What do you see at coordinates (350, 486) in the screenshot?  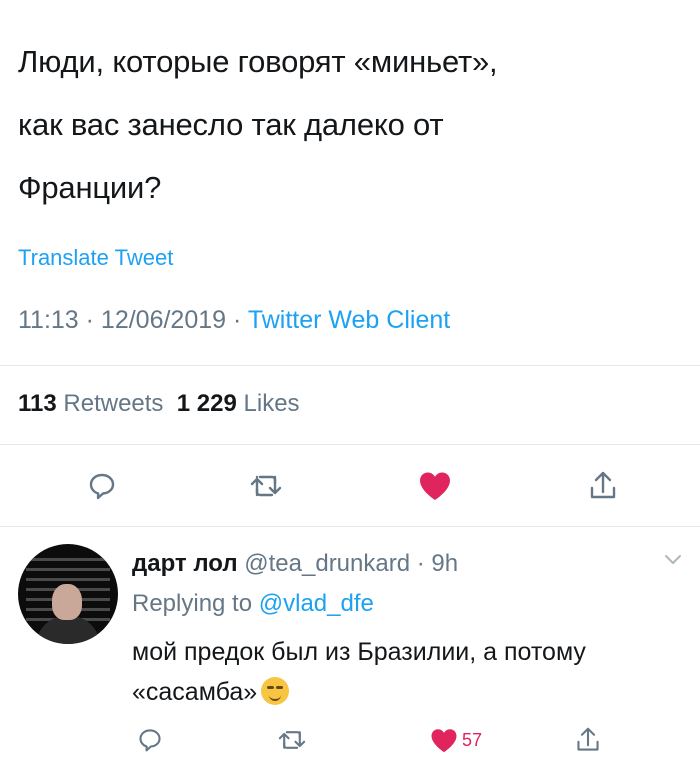 I see `tweet-action-bar` at bounding box center [350, 486].